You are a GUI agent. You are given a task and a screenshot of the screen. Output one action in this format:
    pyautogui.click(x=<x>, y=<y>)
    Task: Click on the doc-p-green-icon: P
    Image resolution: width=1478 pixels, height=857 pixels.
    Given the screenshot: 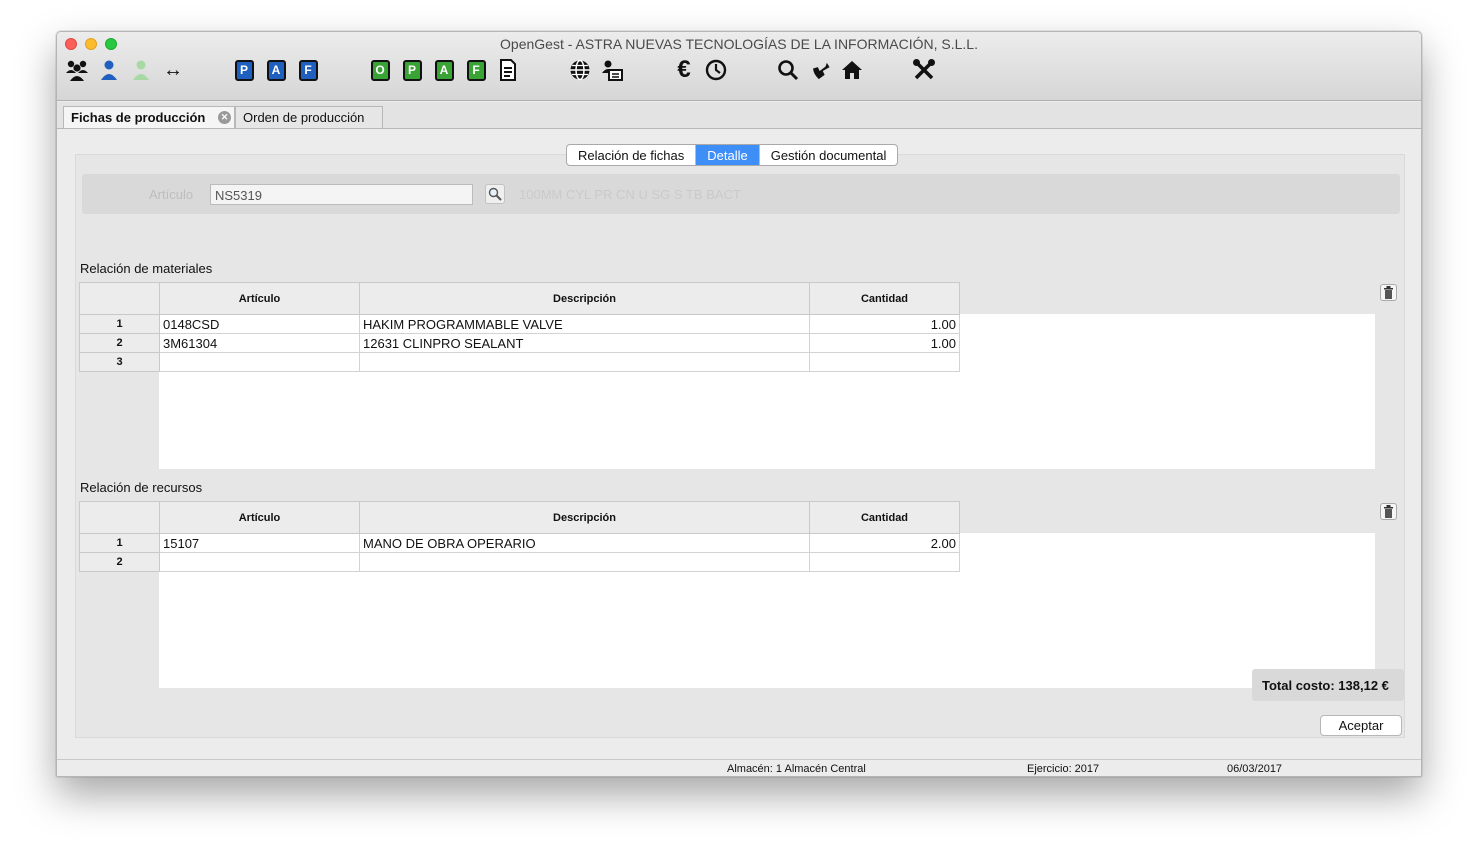 What is the action you would take?
    pyautogui.click(x=412, y=70)
    